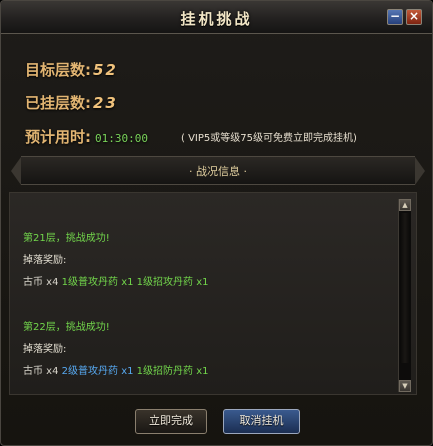 Image resolution: width=433 pixels, height=446 pixels. I want to click on log-entry-rewards: 古币 x4 1级普攻丹药 x1 1级招攻丹药 x1, so click(116, 280).